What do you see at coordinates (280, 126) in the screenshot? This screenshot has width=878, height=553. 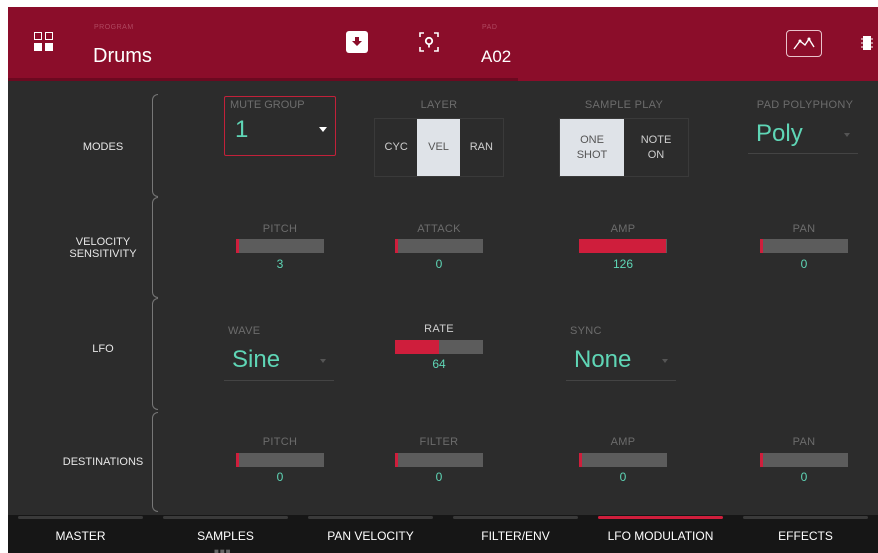 I see `mute-group-field: MUTE GROUP 1` at bounding box center [280, 126].